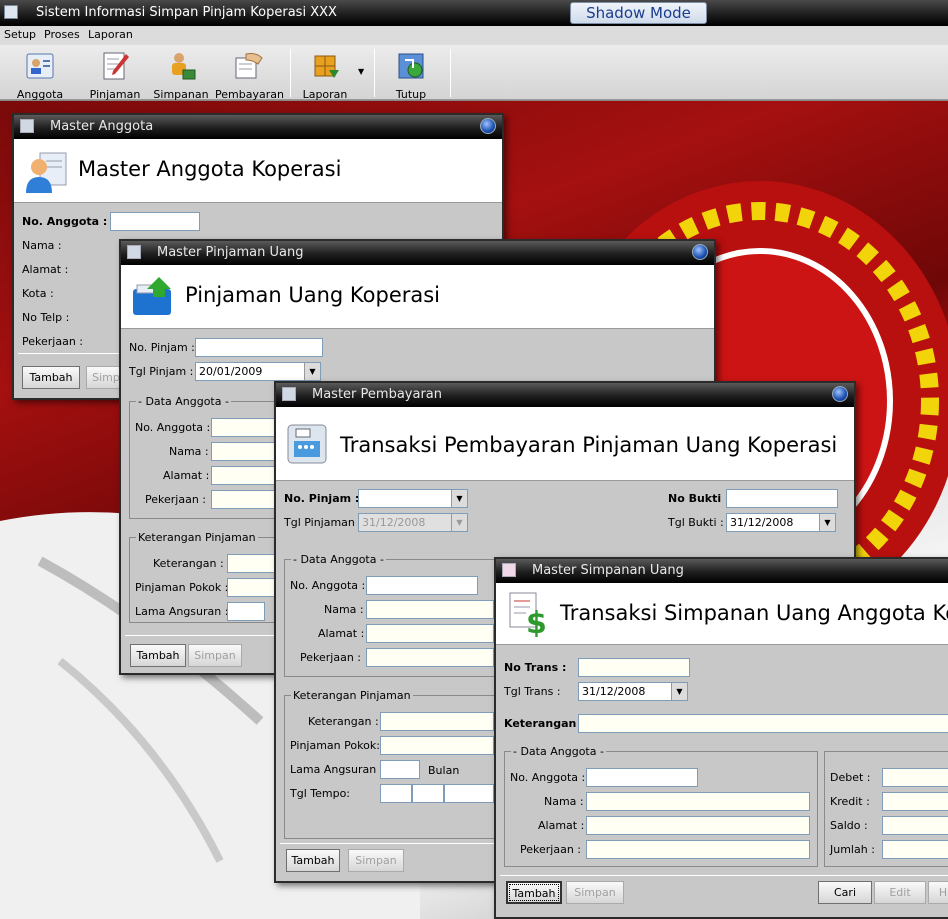 This screenshot has height=919, width=948. What do you see at coordinates (411, 74) in the screenshot?
I see `toolbar-tutup-button: Tutup` at bounding box center [411, 74].